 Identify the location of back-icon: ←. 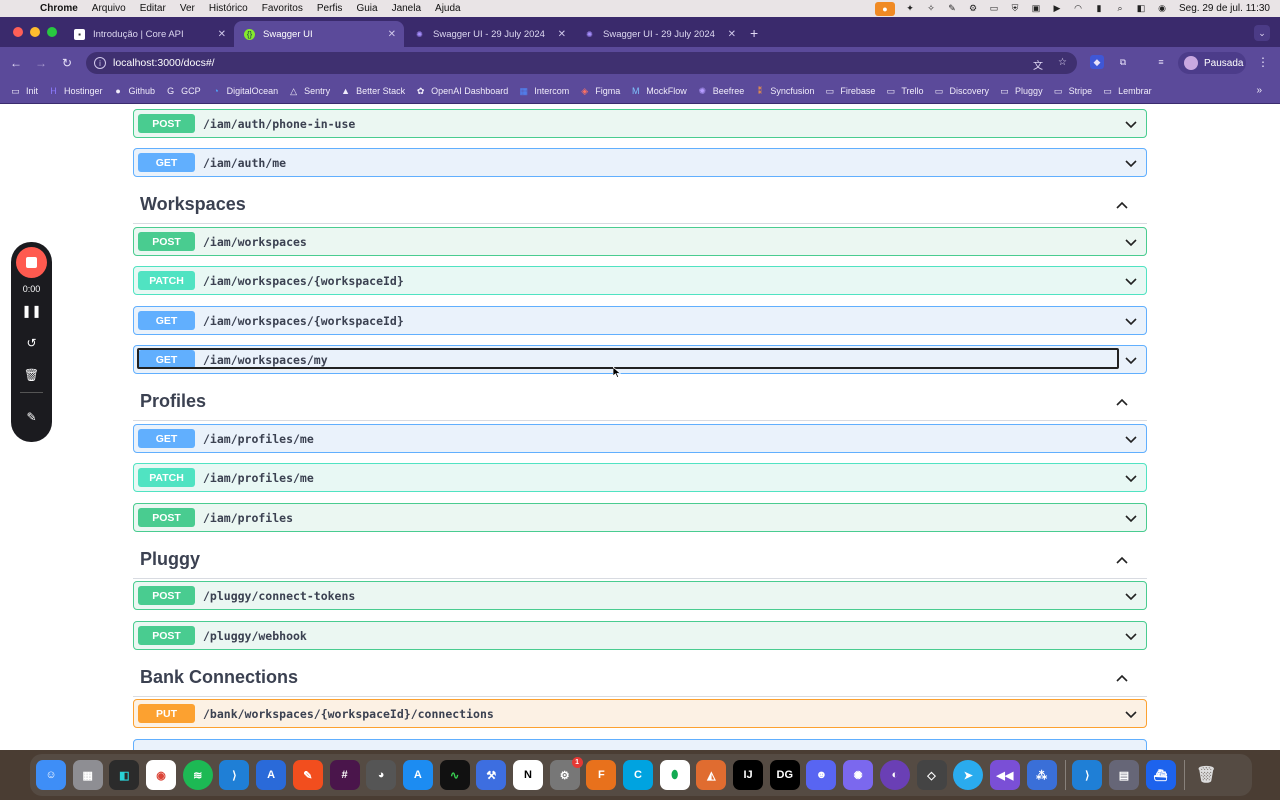
(16, 63).